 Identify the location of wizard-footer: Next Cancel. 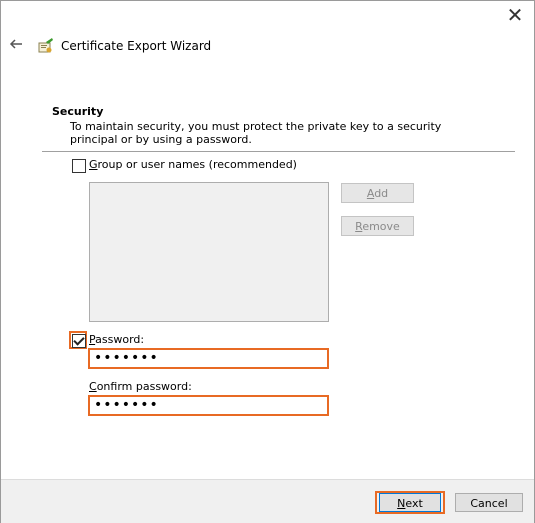
(267, 501).